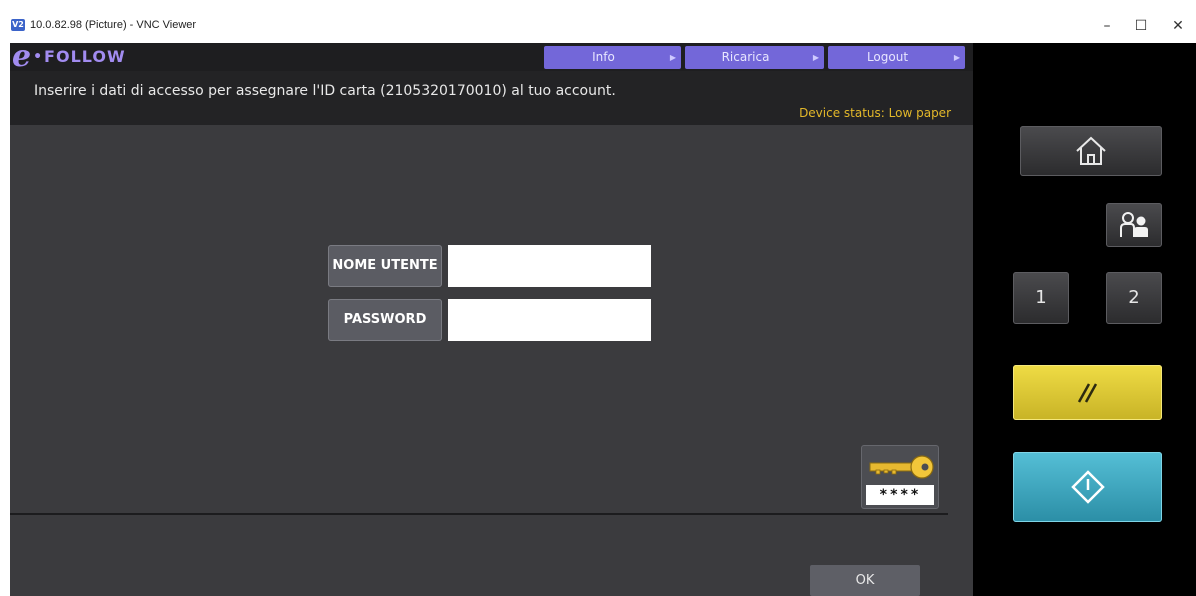  What do you see at coordinates (887, 57) in the screenshot?
I see `nav-logout-label: Logout` at bounding box center [887, 57].